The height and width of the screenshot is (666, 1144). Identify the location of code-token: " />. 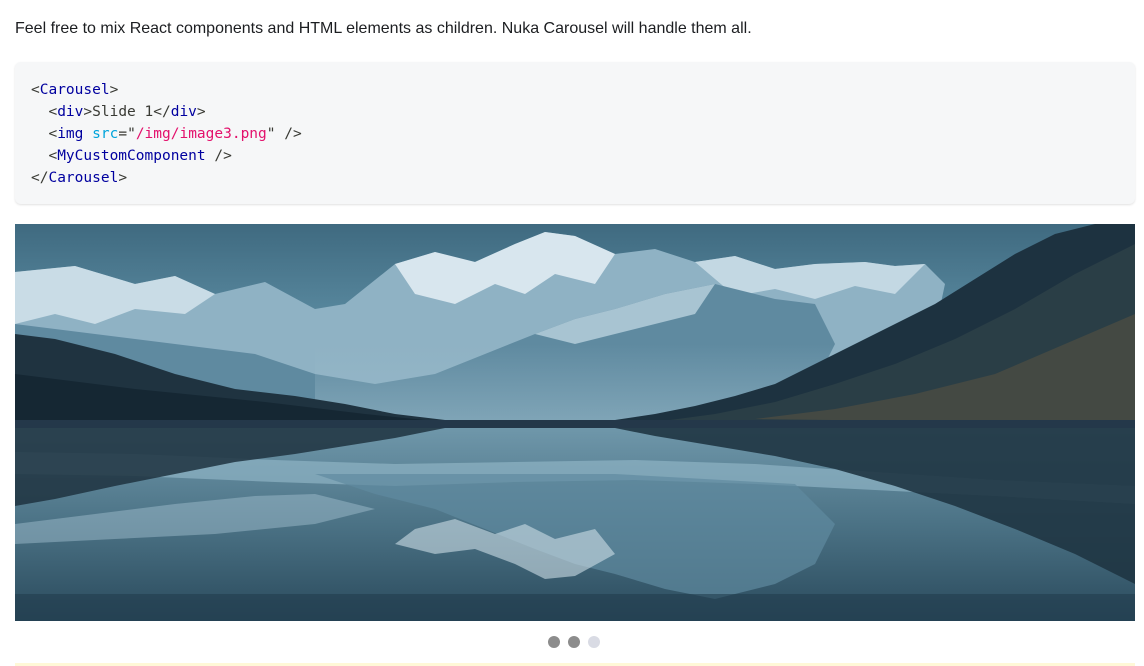
(284, 134).